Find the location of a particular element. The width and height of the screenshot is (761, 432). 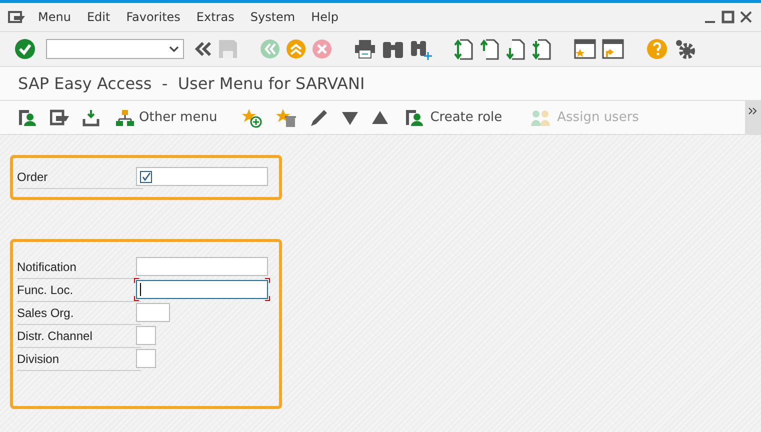

user-menu-icon is located at coordinates (28, 117).